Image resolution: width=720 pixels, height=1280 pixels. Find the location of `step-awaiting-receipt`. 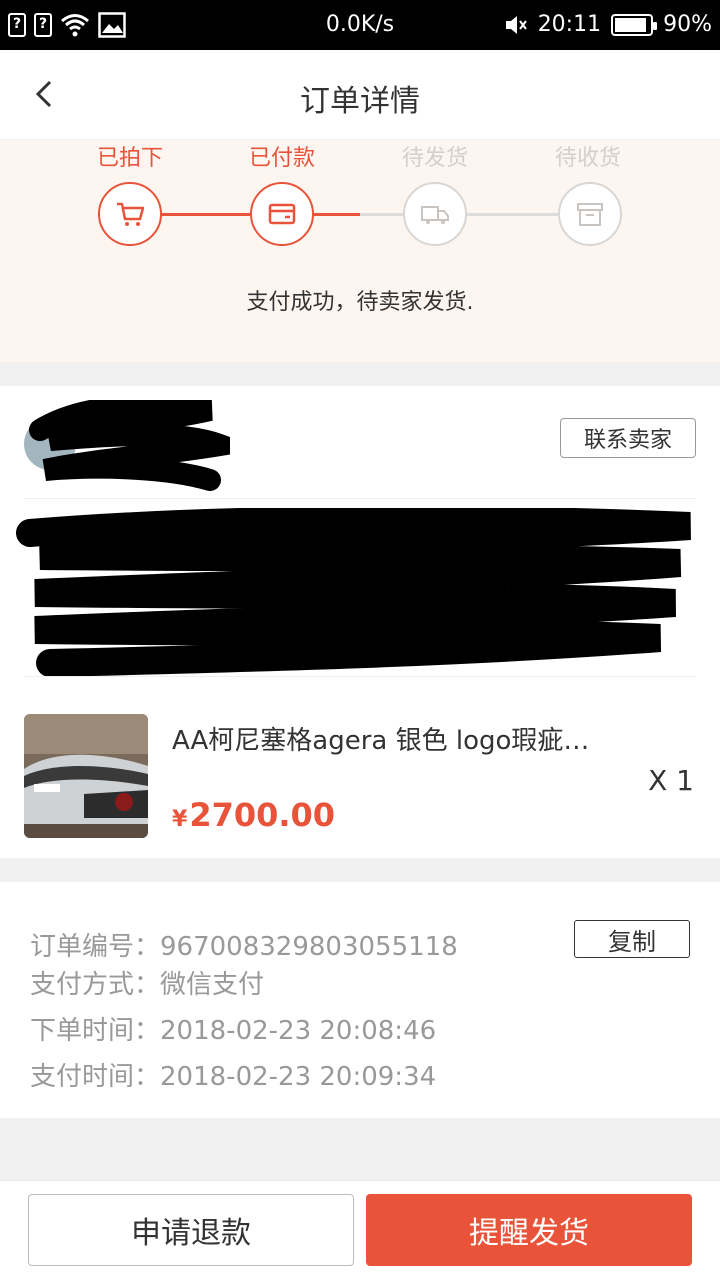

step-awaiting-receipt is located at coordinates (590, 214).